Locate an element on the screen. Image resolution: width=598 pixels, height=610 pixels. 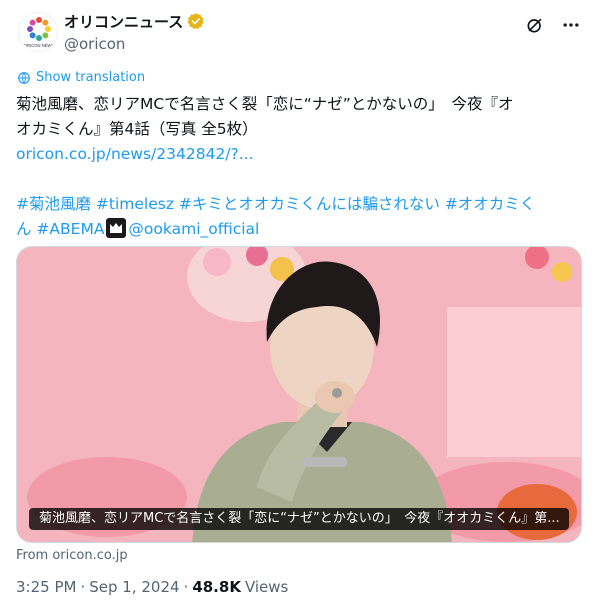
globe-icon is located at coordinates (24, 77).